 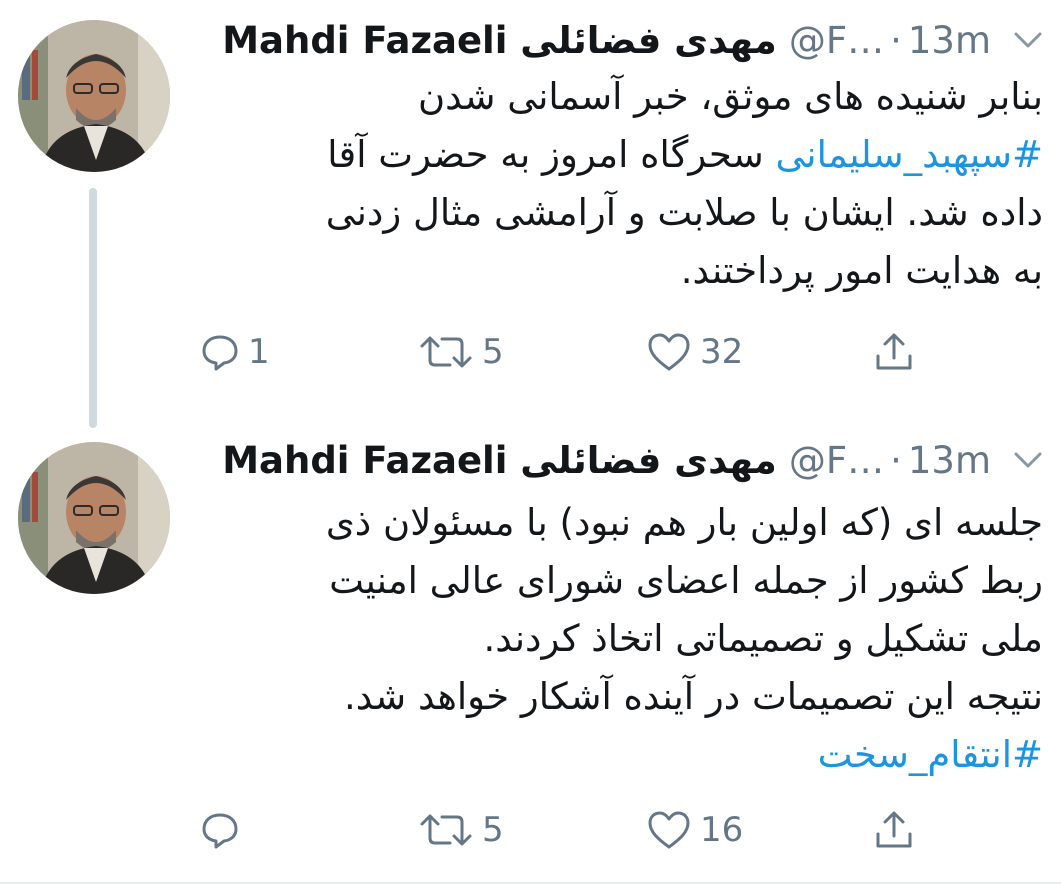 I want to click on divider, so click(x=530, y=883).